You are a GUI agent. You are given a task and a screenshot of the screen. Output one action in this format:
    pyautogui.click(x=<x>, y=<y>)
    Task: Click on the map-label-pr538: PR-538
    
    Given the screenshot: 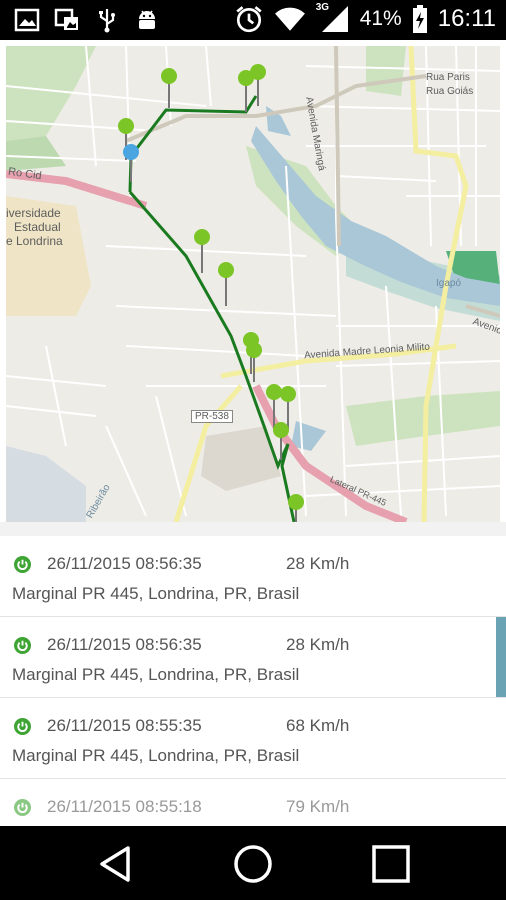 What is the action you would take?
    pyautogui.click(x=212, y=416)
    